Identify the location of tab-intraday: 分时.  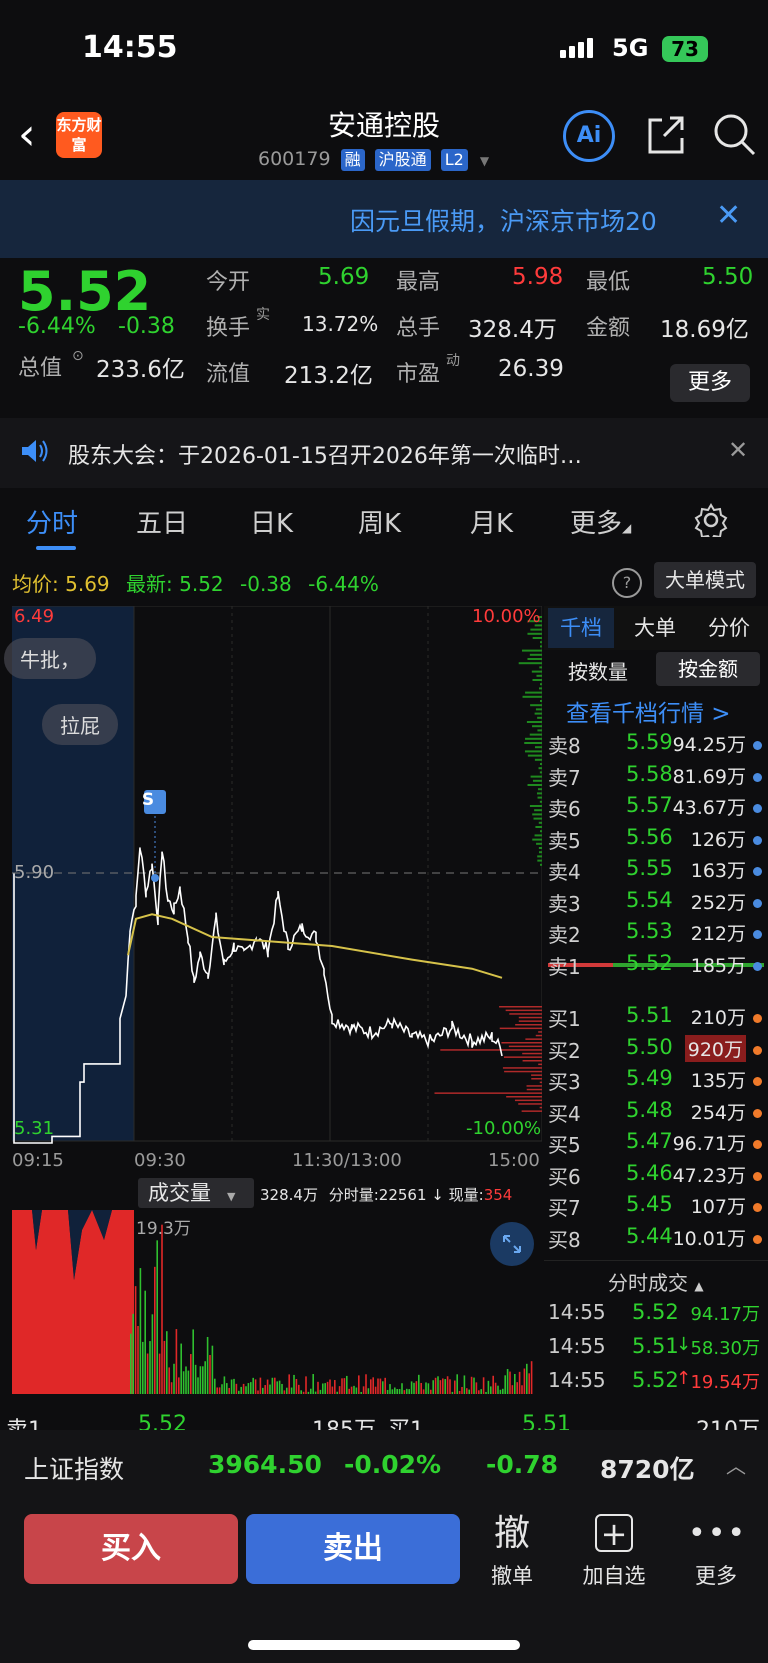
(52, 521).